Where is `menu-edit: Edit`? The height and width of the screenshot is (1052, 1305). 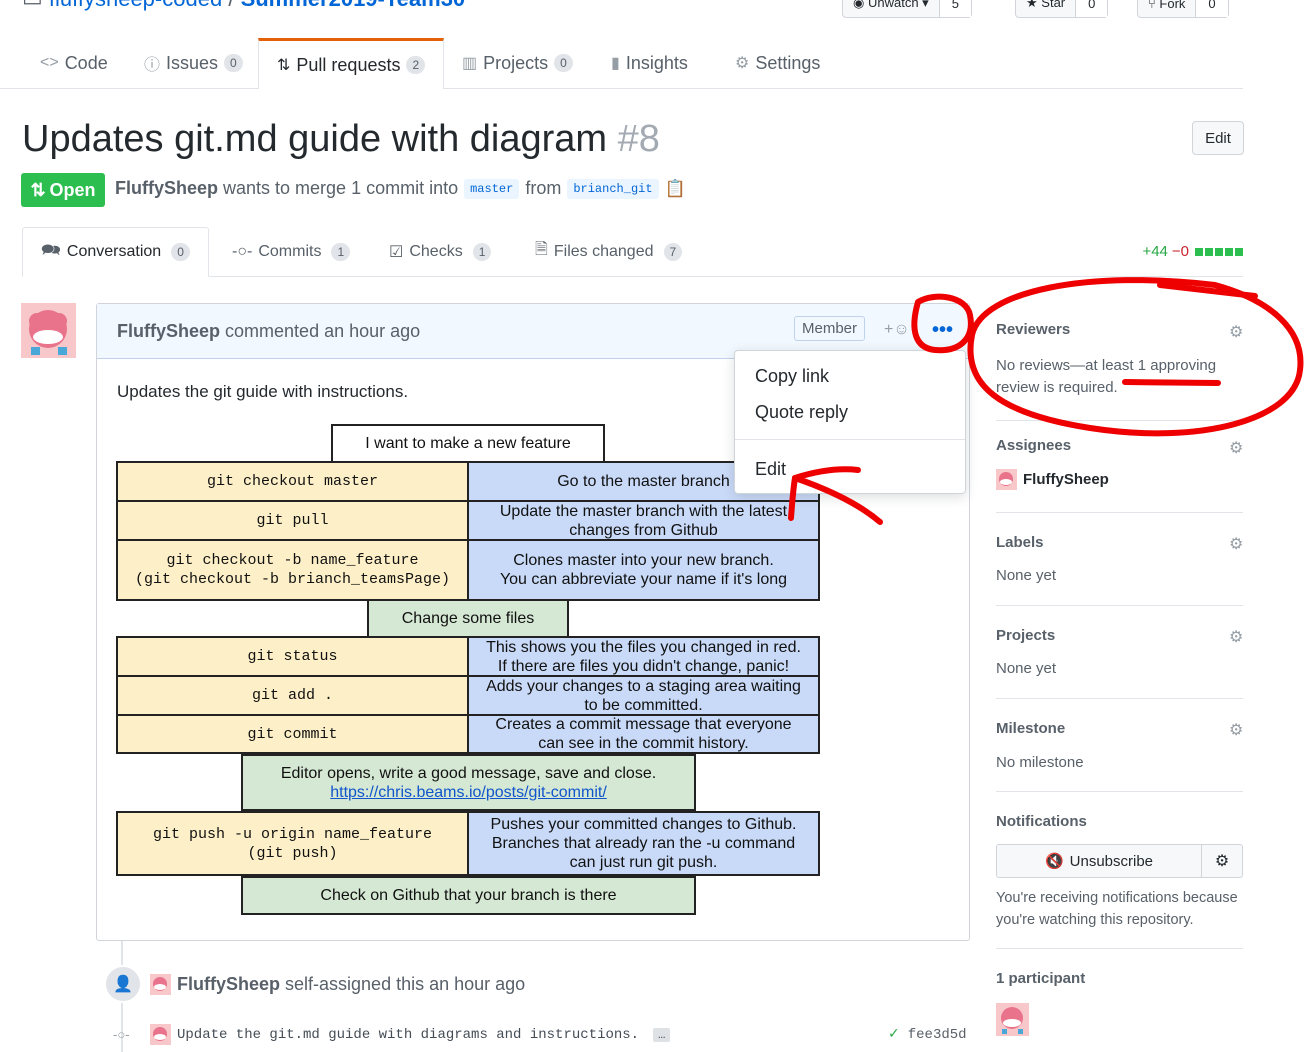 menu-edit: Edit is located at coordinates (770, 469).